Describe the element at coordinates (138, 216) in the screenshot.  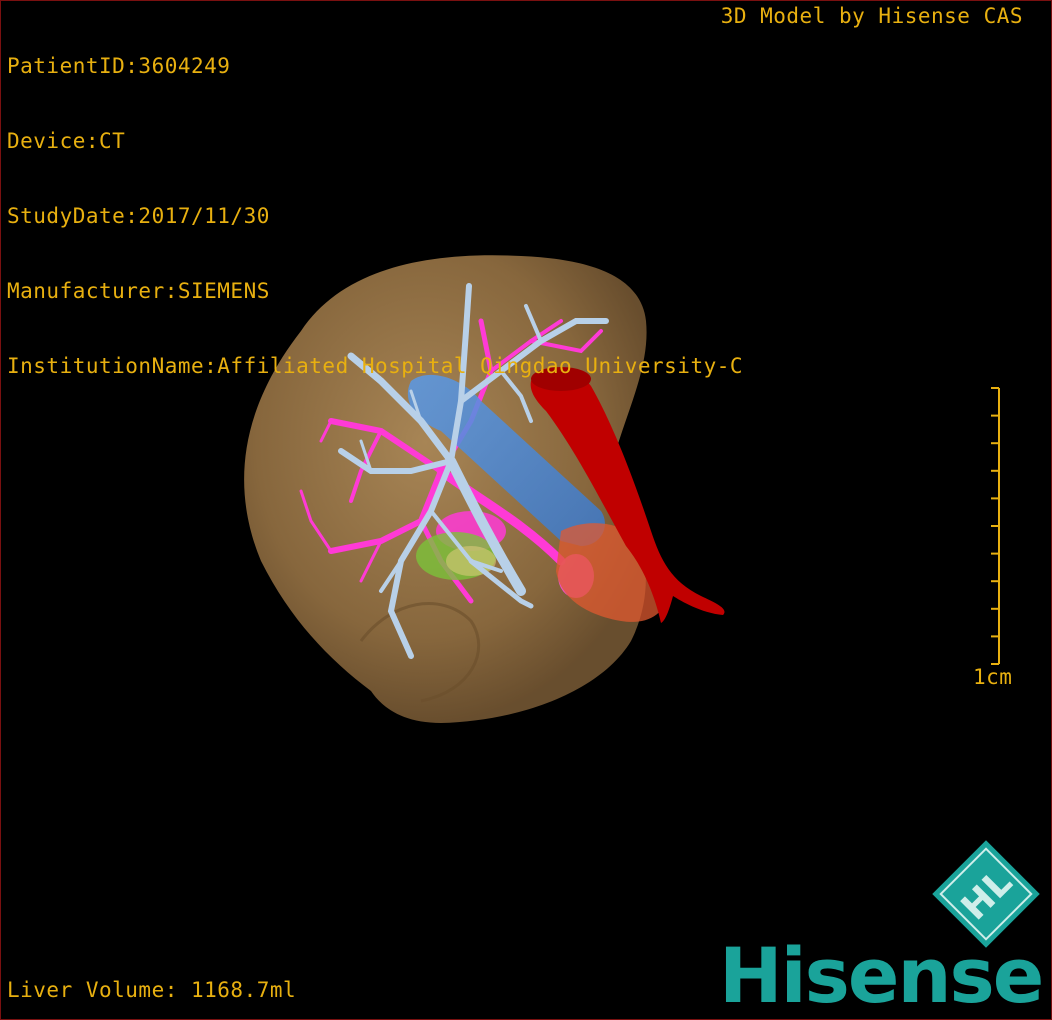
I see `study-date: StudyDate:2017/11/30` at that location.